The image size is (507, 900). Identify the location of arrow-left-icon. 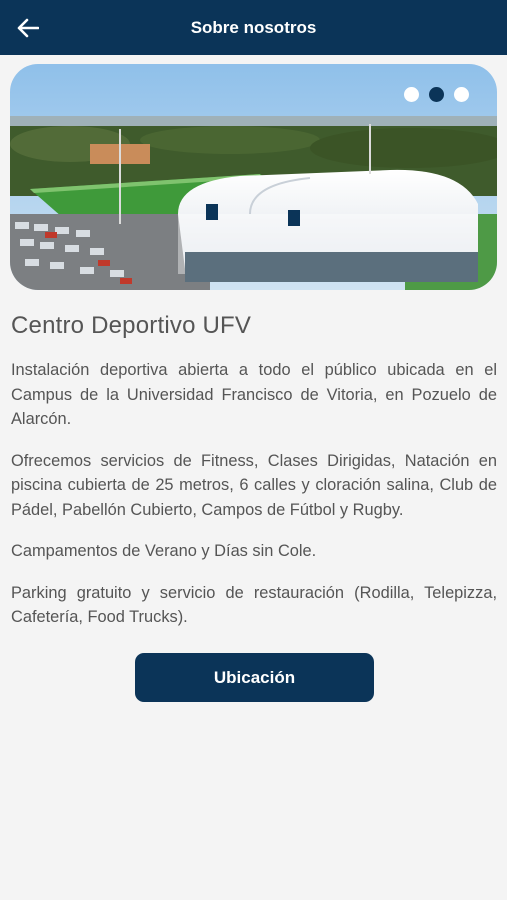
(28, 28).